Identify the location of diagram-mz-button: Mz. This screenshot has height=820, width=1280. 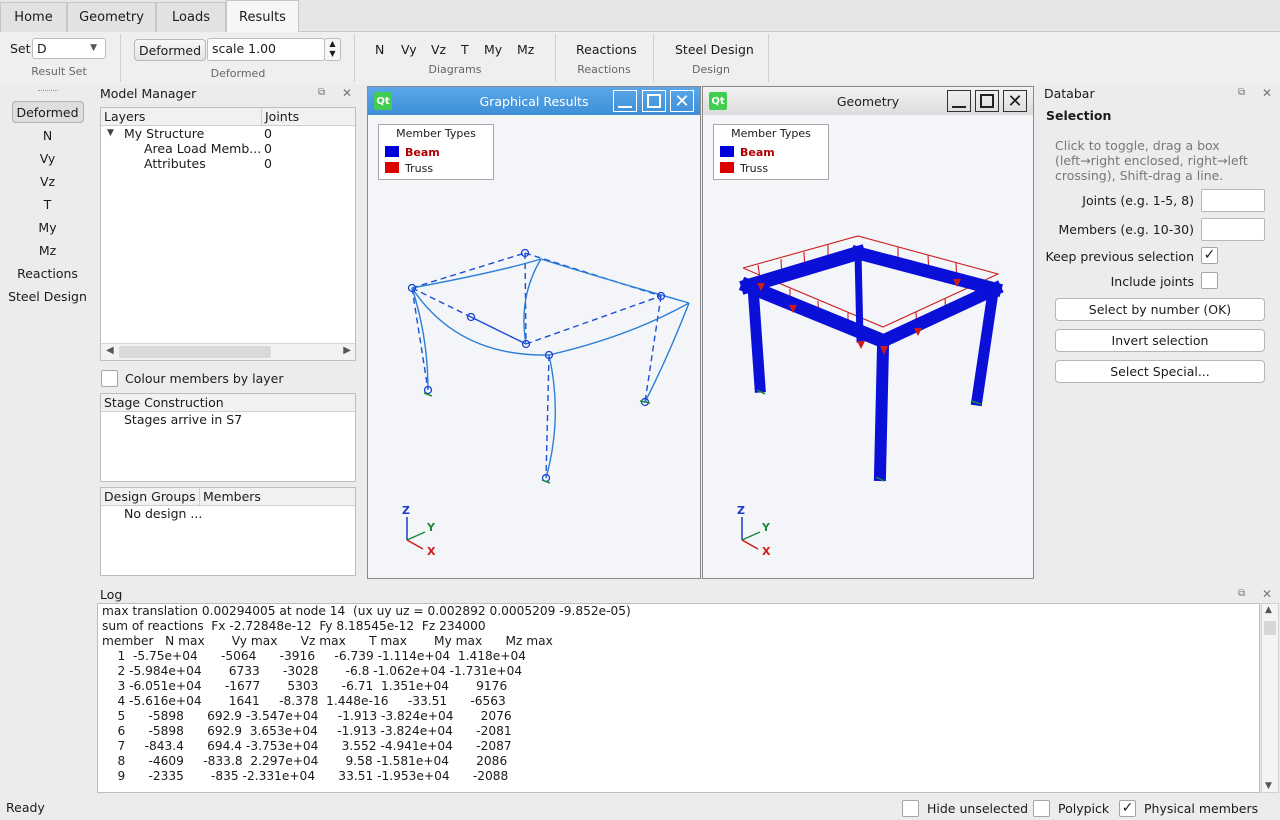
(525, 49).